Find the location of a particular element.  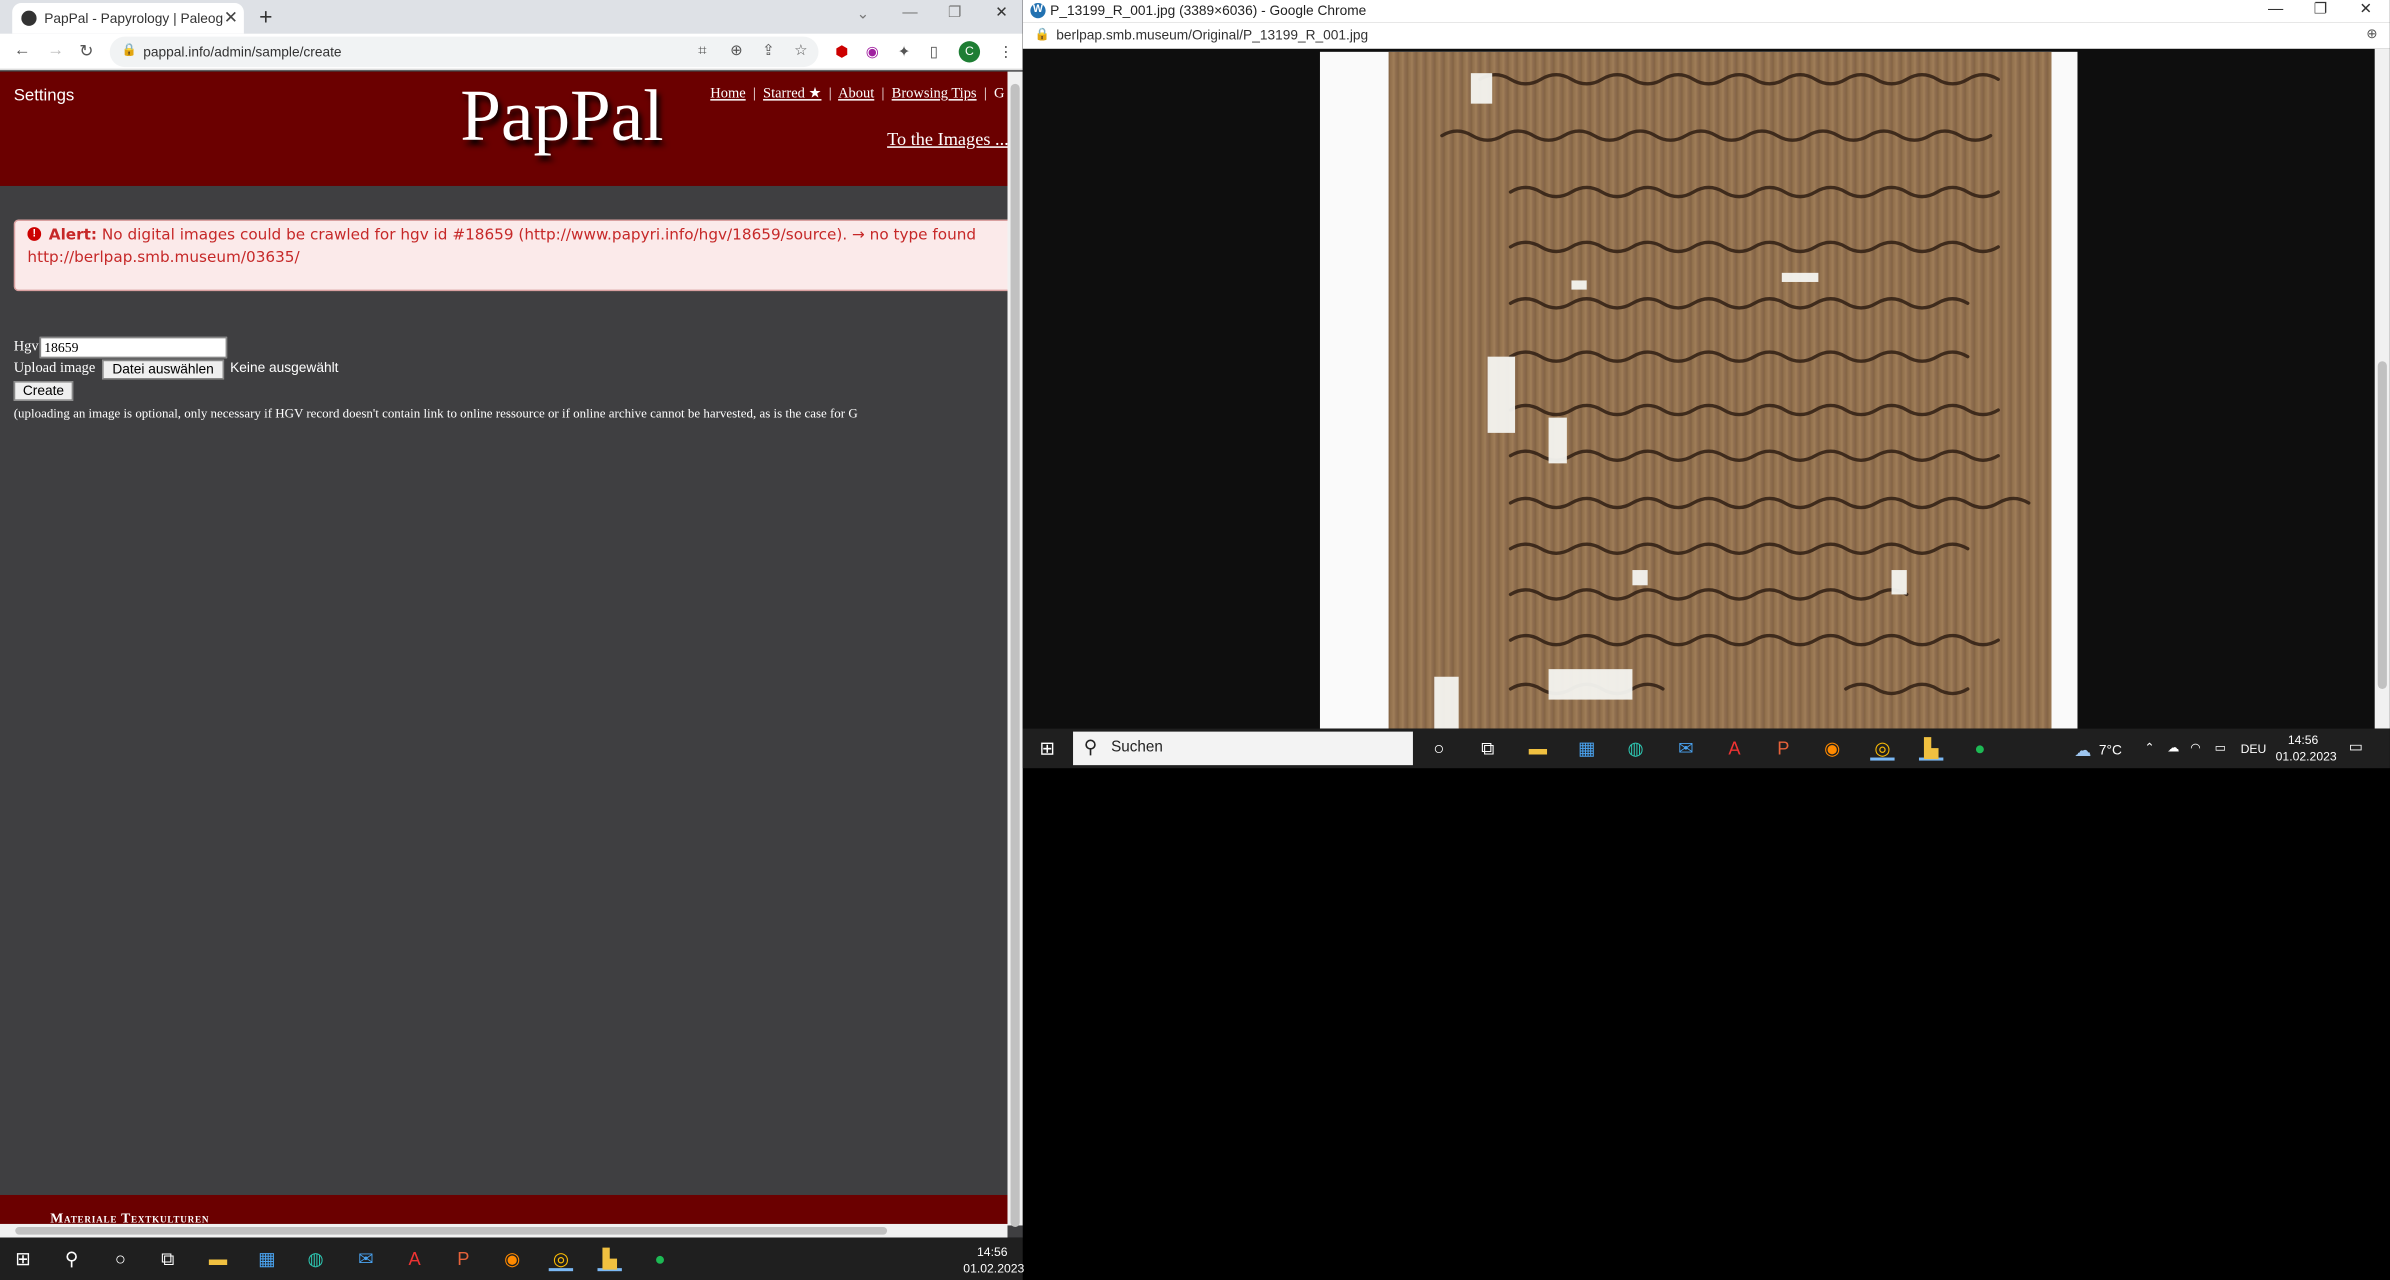

sidepanel-icon: ▯ is located at coordinates (934, 52).